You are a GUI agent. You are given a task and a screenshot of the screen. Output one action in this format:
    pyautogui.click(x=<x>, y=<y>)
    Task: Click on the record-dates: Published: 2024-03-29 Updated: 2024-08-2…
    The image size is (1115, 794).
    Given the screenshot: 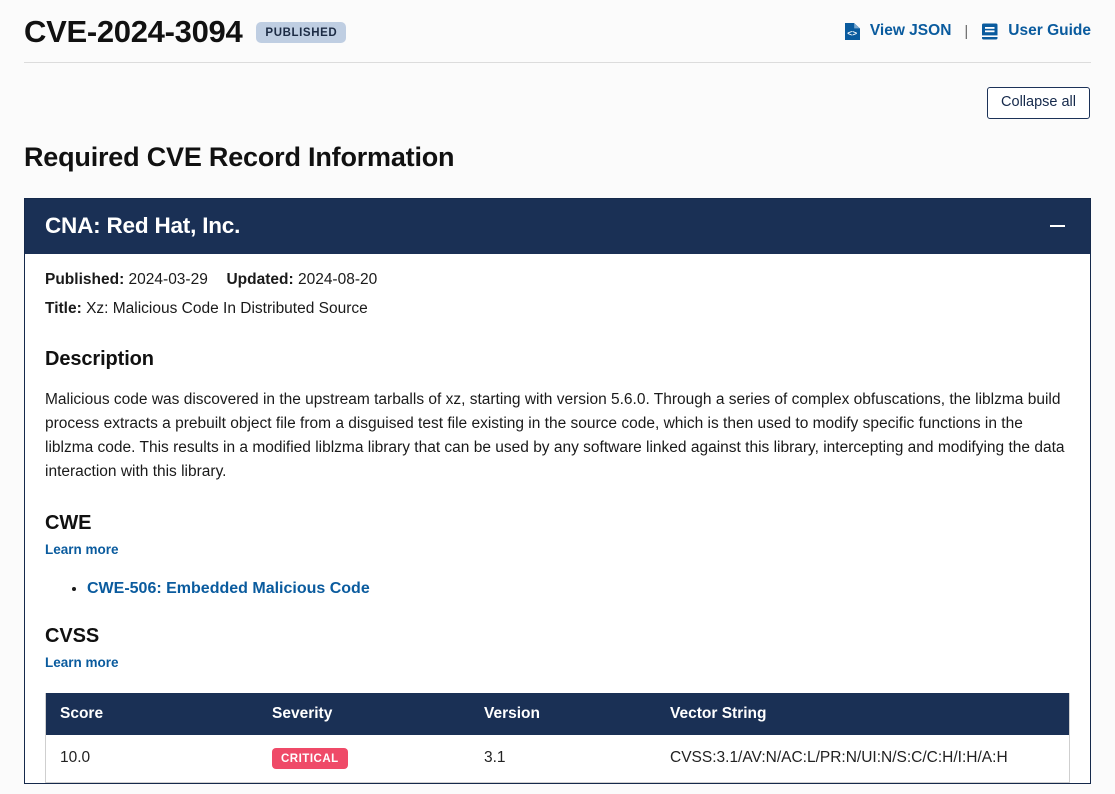 What is the action you would take?
    pyautogui.click(x=557, y=280)
    